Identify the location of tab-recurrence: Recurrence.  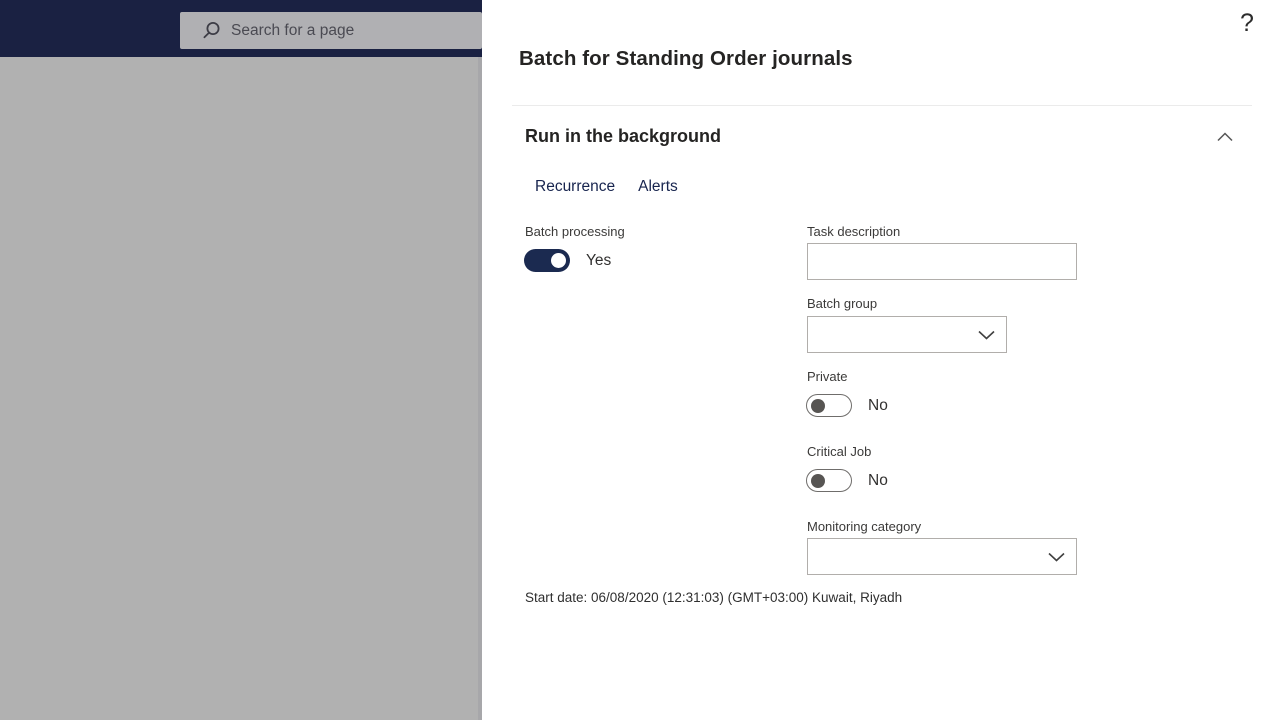
(575, 187).